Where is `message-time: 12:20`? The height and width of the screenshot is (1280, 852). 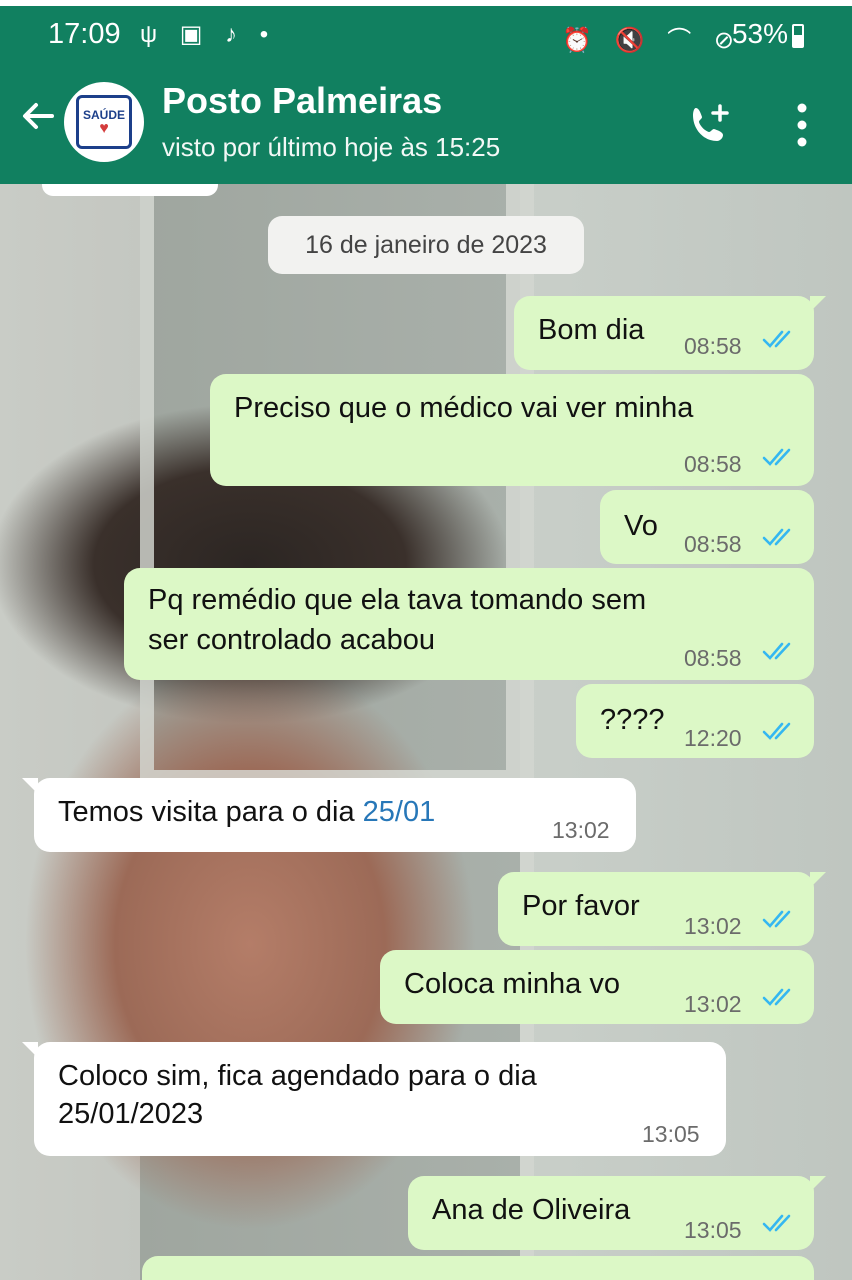 message-time: 12:20 is located at coordinates (713, 738).